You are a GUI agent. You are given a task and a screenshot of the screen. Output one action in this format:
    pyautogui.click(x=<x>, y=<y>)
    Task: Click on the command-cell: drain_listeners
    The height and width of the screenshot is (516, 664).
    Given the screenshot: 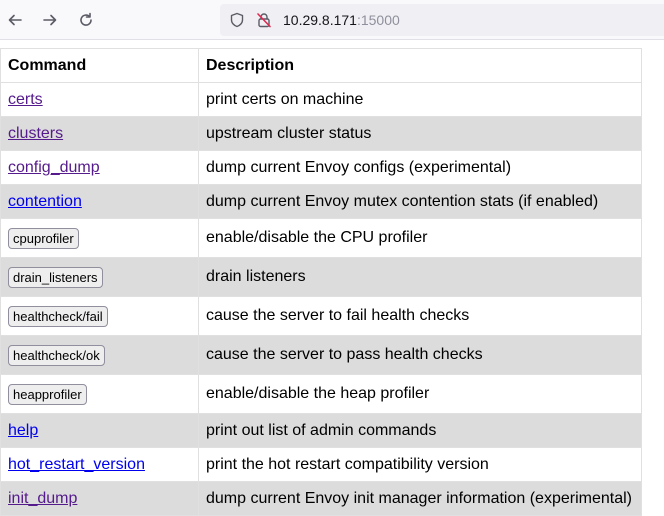 What is the action you would take?
    pyautogui.click(x=99, y=277)
    